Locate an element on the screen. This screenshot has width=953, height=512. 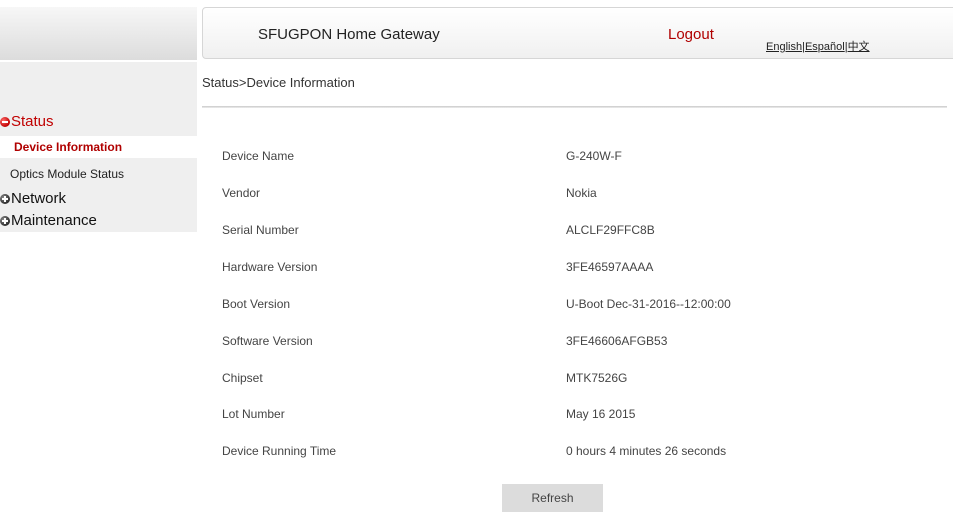
breadcrumb: Status>Device Information is located at coordinates (278, 82).